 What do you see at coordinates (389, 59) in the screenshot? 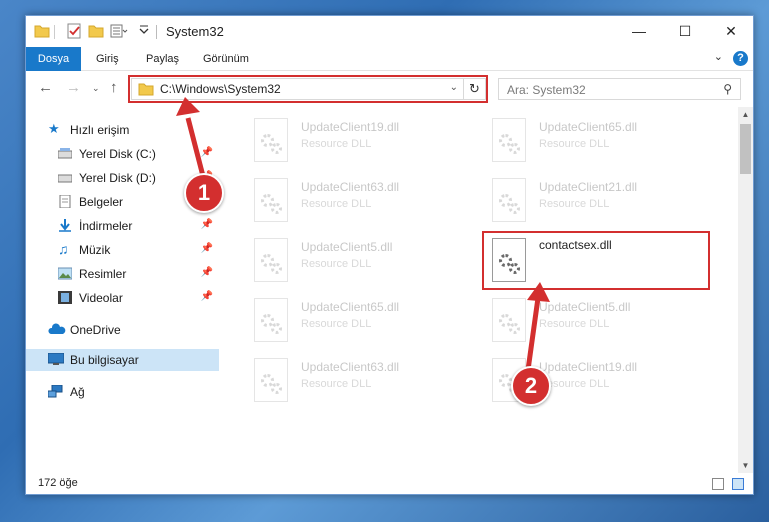
I see `ribbon: Dosya Giriş Paylaş Görünüm ⌄ ?` at bounding box center [389, 59].